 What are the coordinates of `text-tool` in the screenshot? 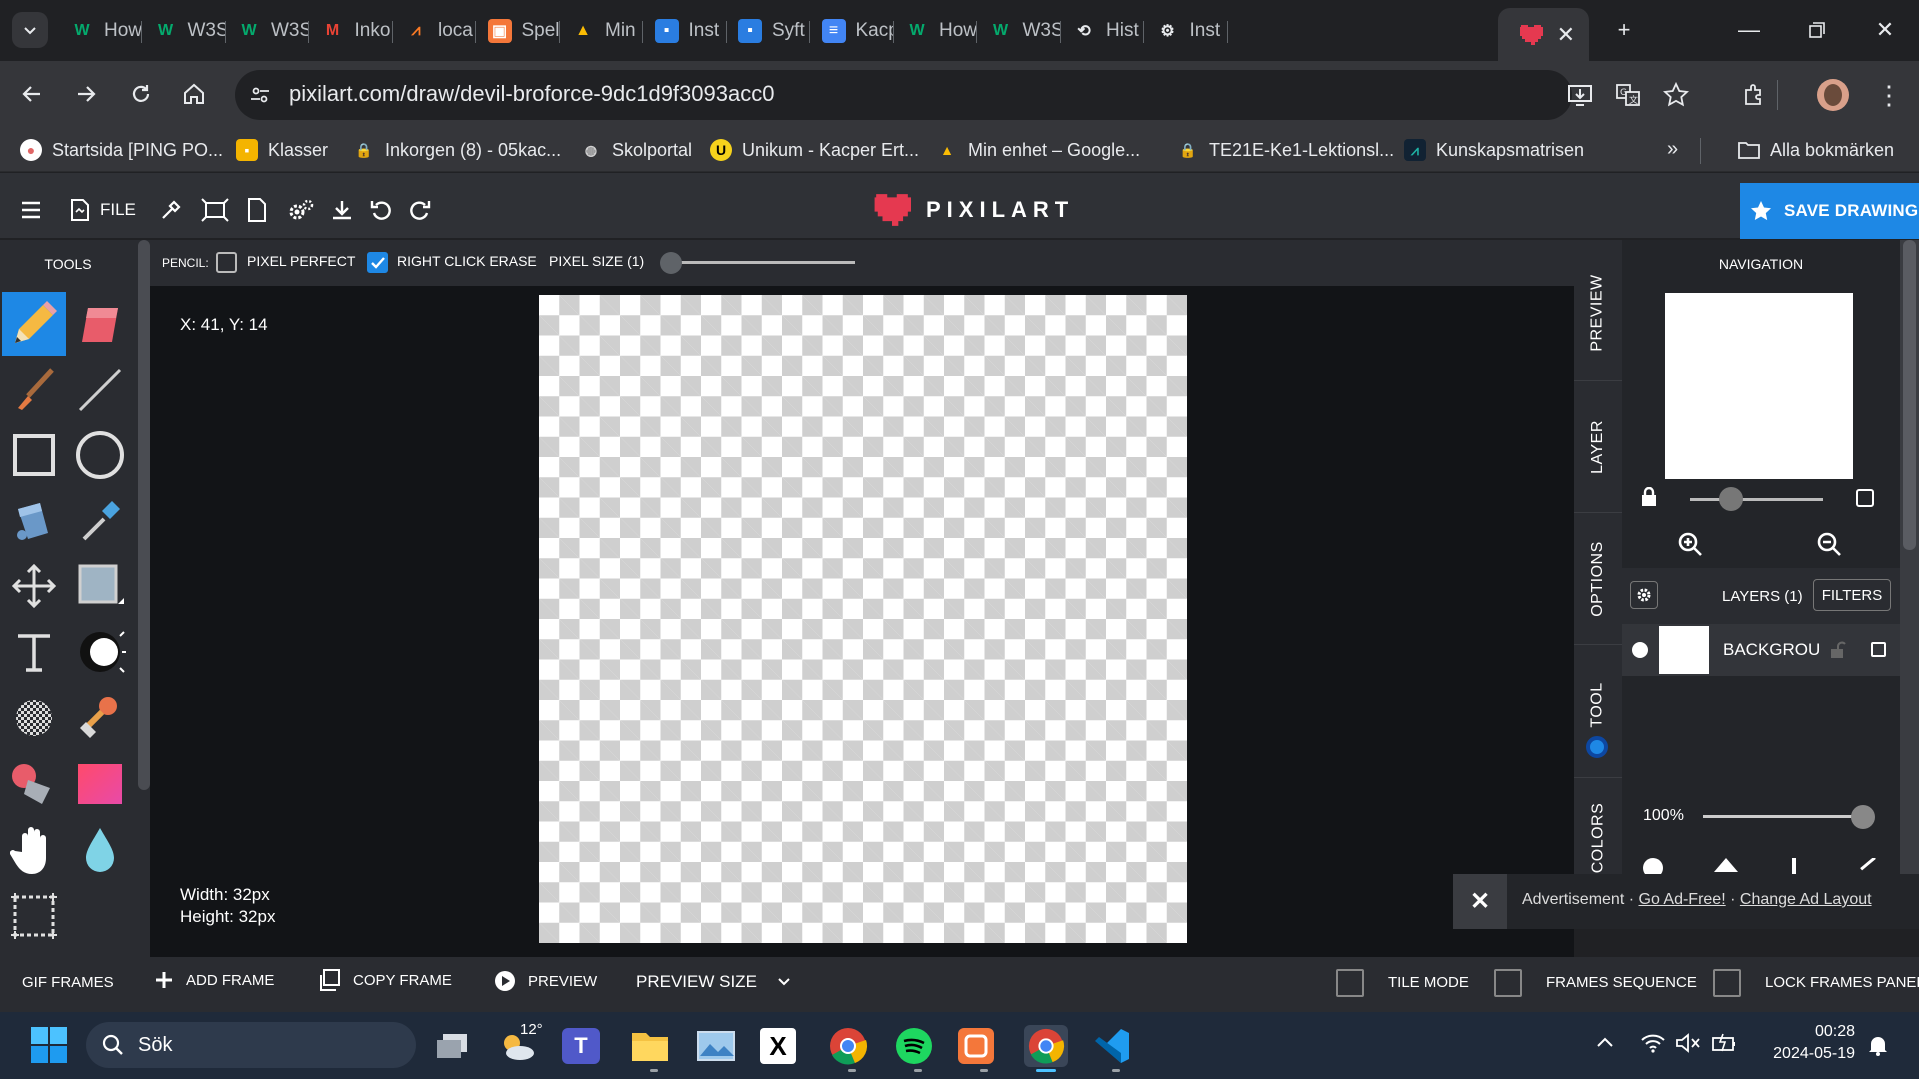 It's located at (34, 652).